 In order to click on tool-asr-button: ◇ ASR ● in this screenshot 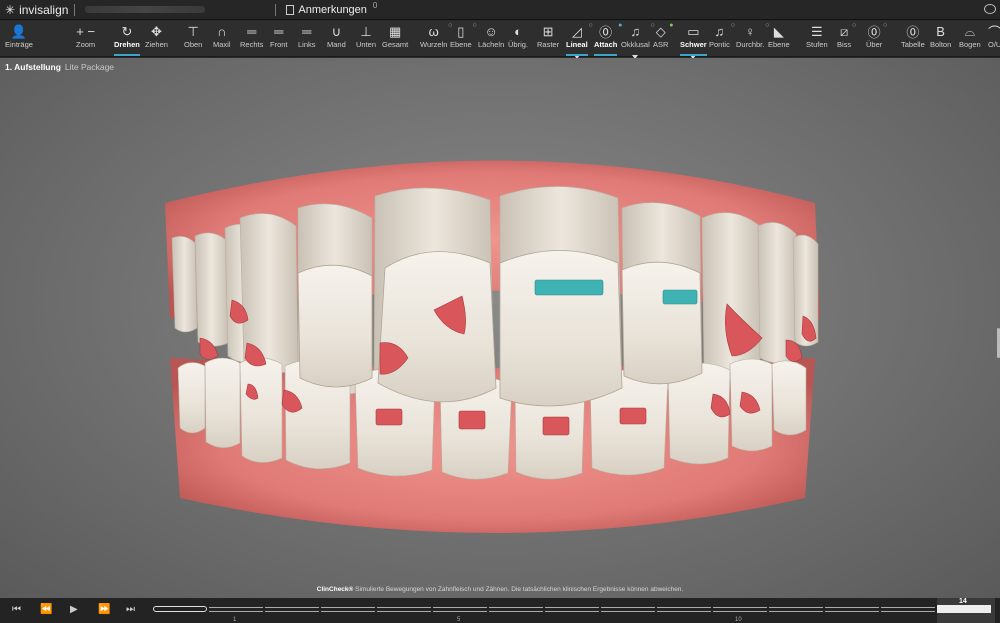, I will do `click(663, 38)`.